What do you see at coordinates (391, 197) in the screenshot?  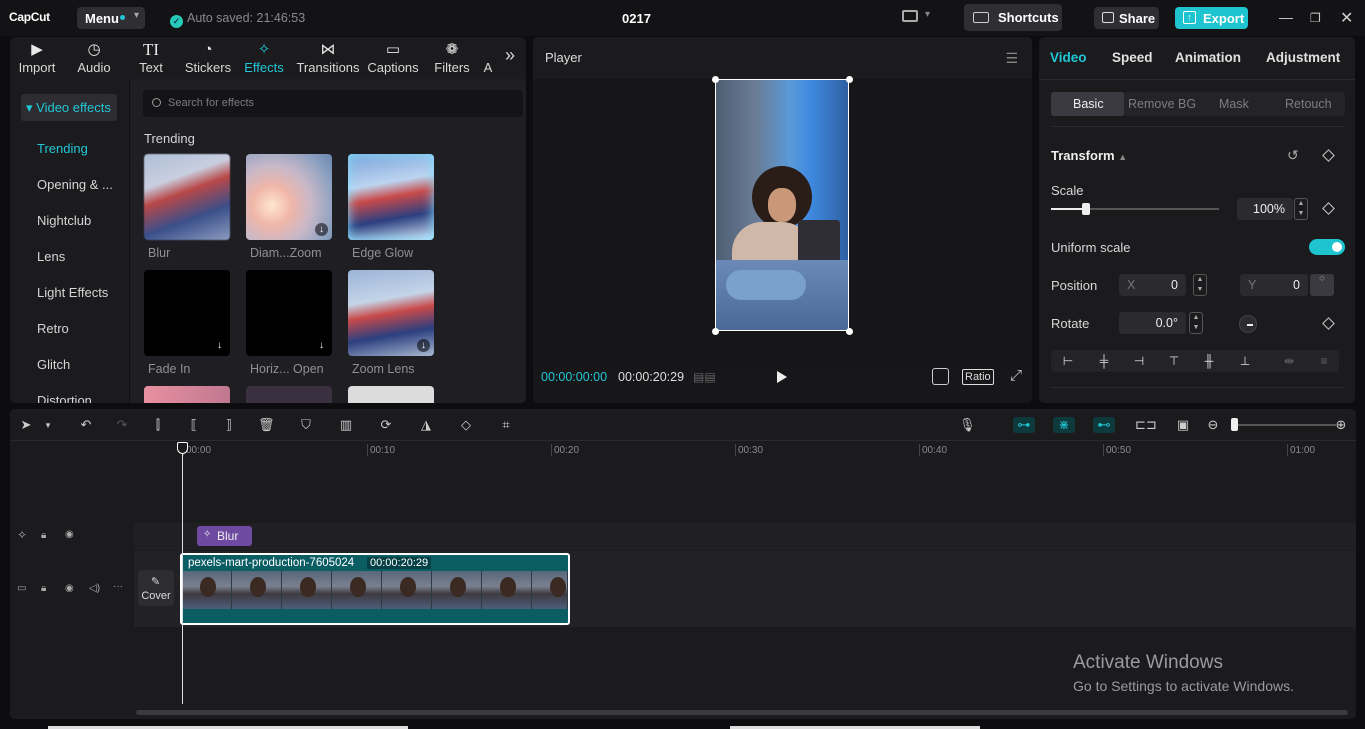 I see `effect-tile-edge-glow` at bounding box center [391, 197].